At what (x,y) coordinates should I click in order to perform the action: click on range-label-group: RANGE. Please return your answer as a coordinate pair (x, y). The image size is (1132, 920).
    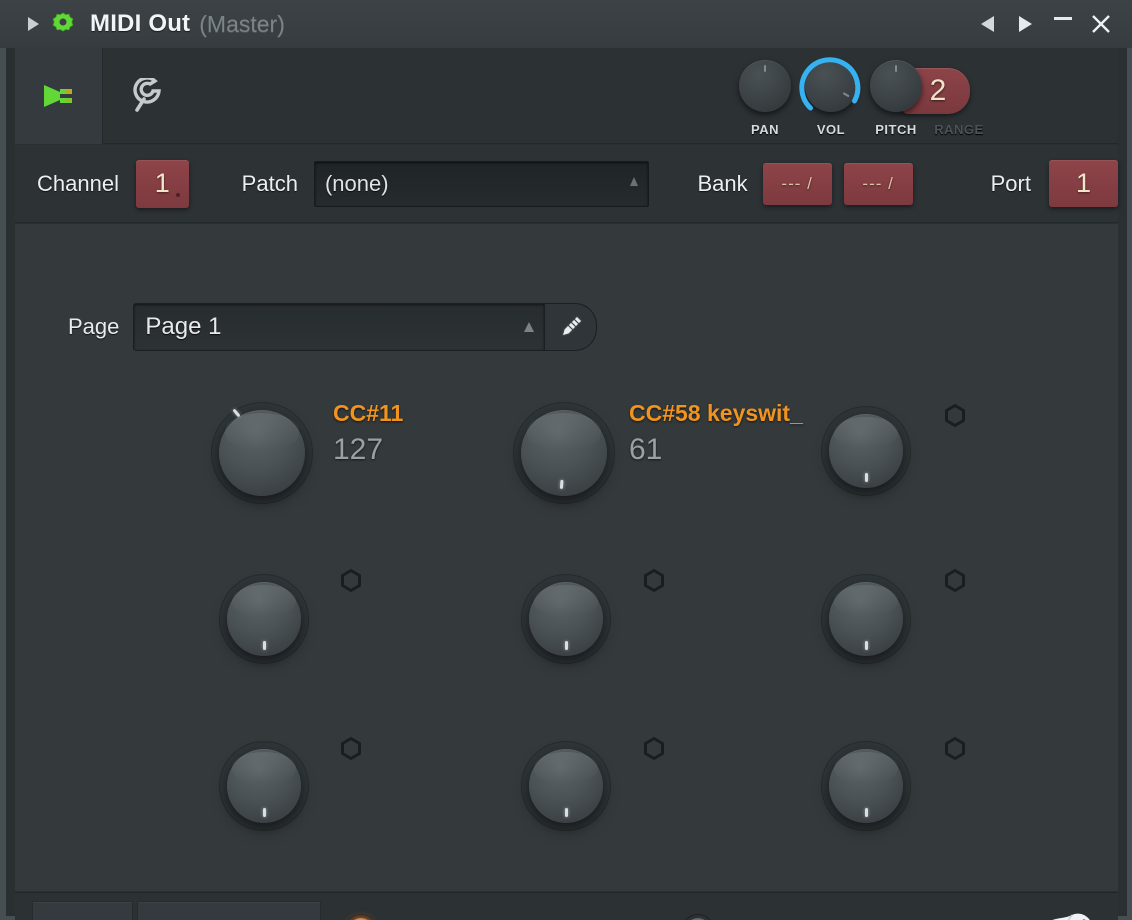
    Looking at the image, I should click on (959, 96).